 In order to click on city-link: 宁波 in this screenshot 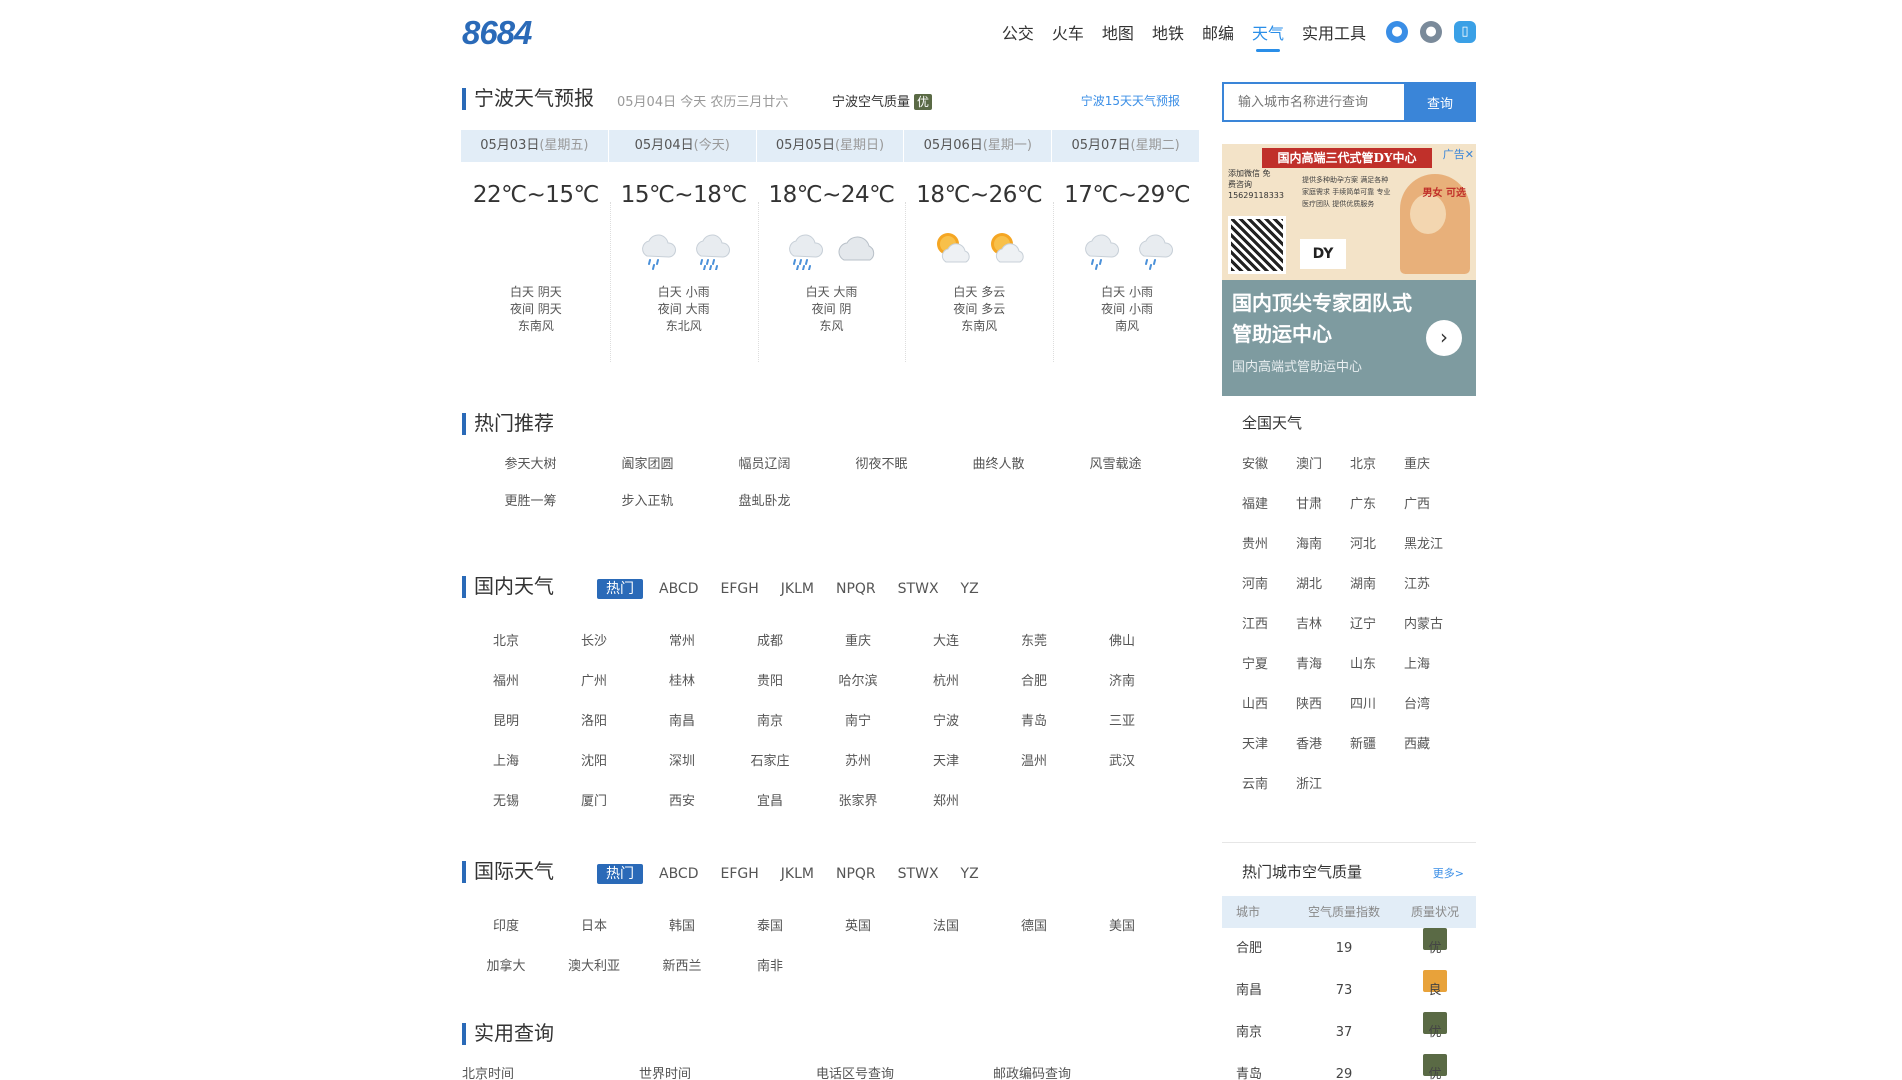, I will do `click(946, 719)`.